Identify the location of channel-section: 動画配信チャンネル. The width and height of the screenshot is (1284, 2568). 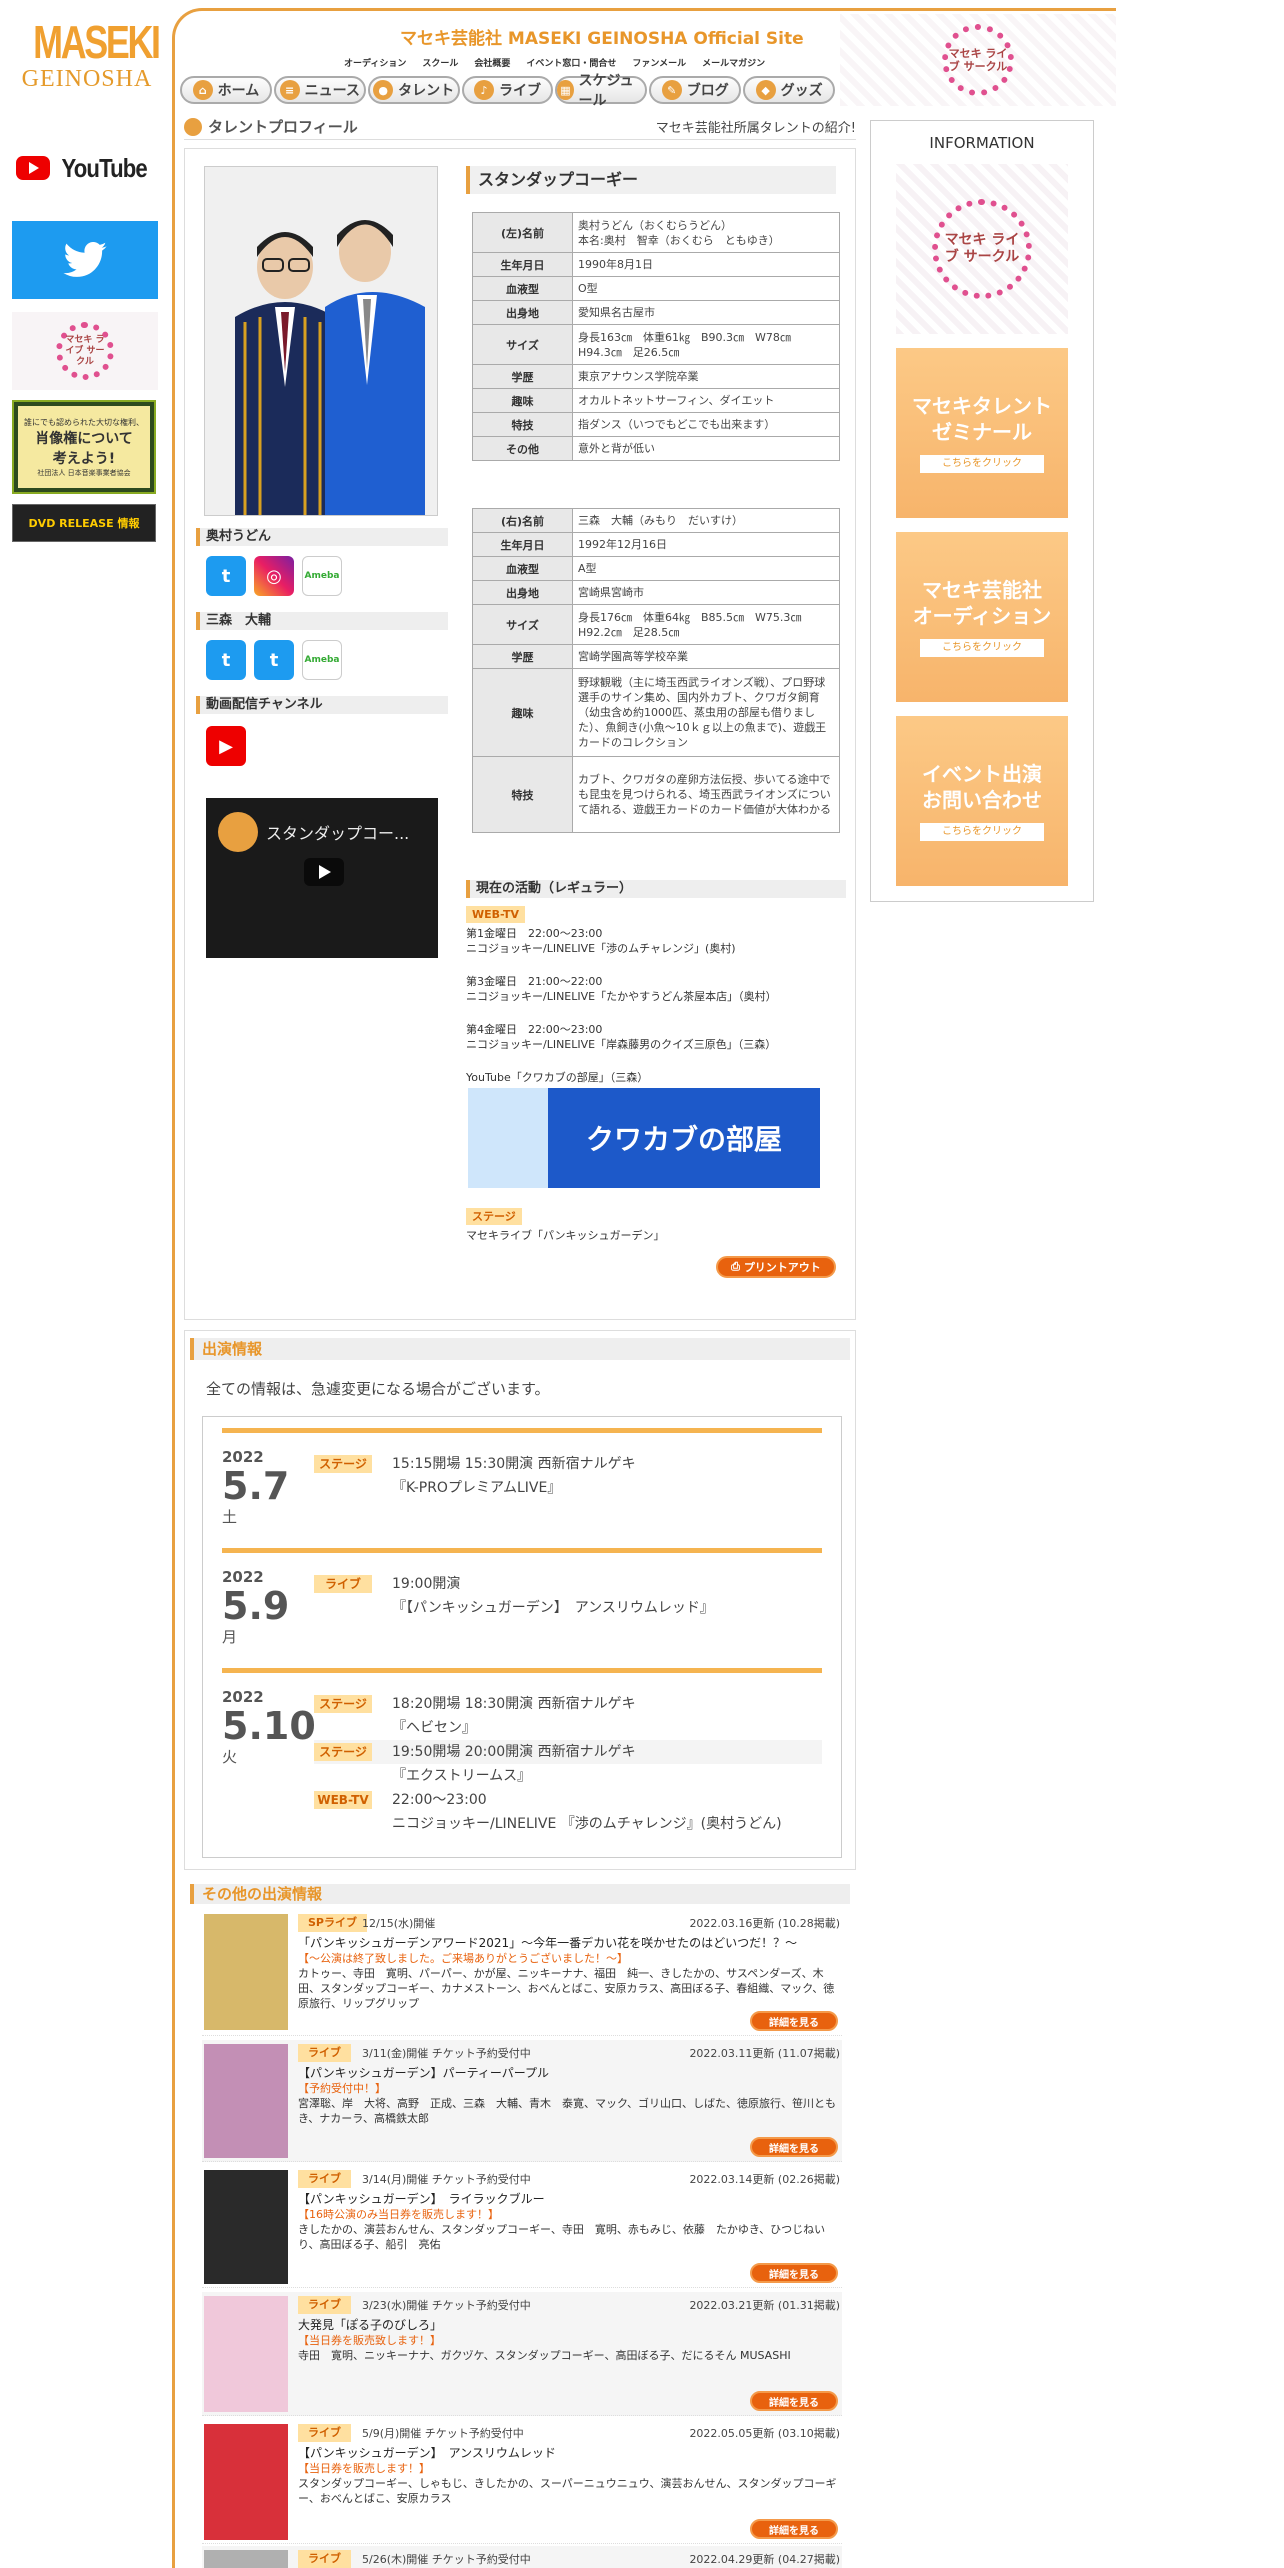
(322, 705).